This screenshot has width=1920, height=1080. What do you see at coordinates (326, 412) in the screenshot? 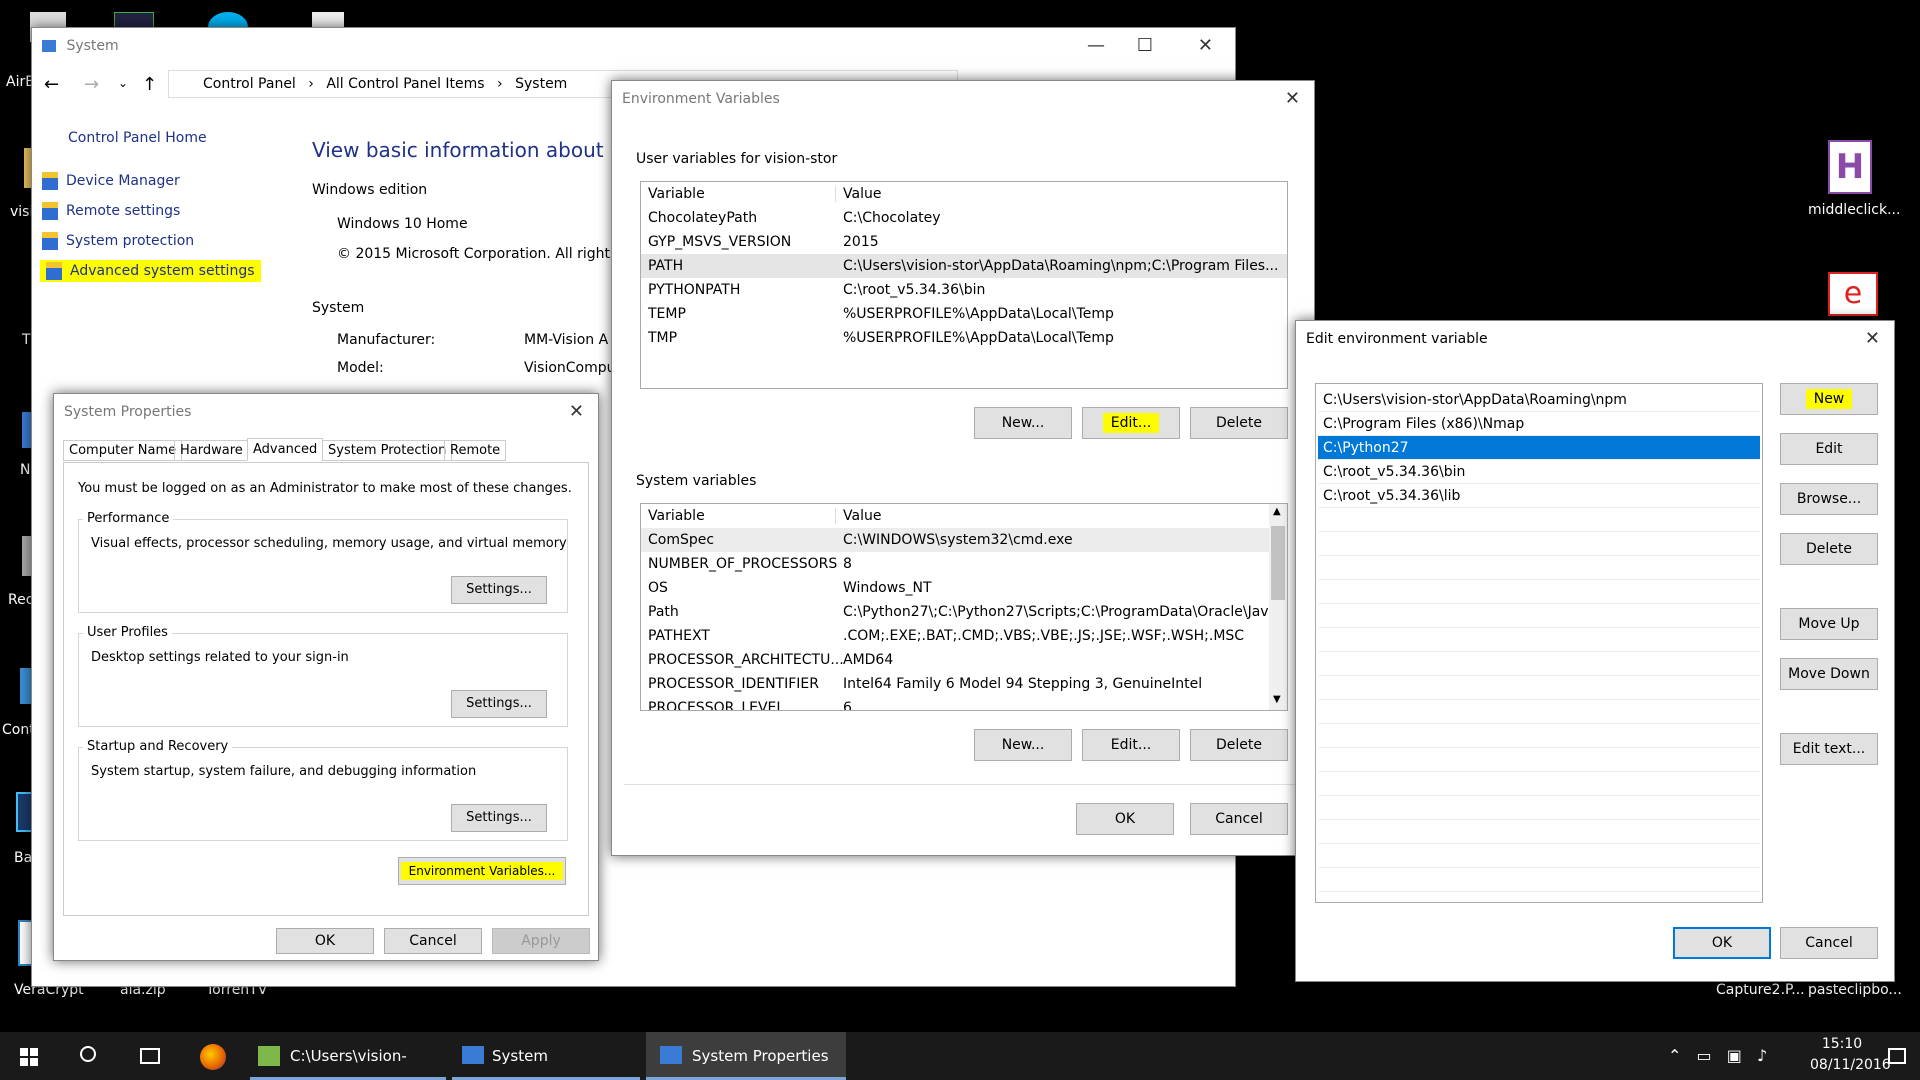
I see `sysprops-titlebar: System Properties ✕` at bounding box center [326, 412].